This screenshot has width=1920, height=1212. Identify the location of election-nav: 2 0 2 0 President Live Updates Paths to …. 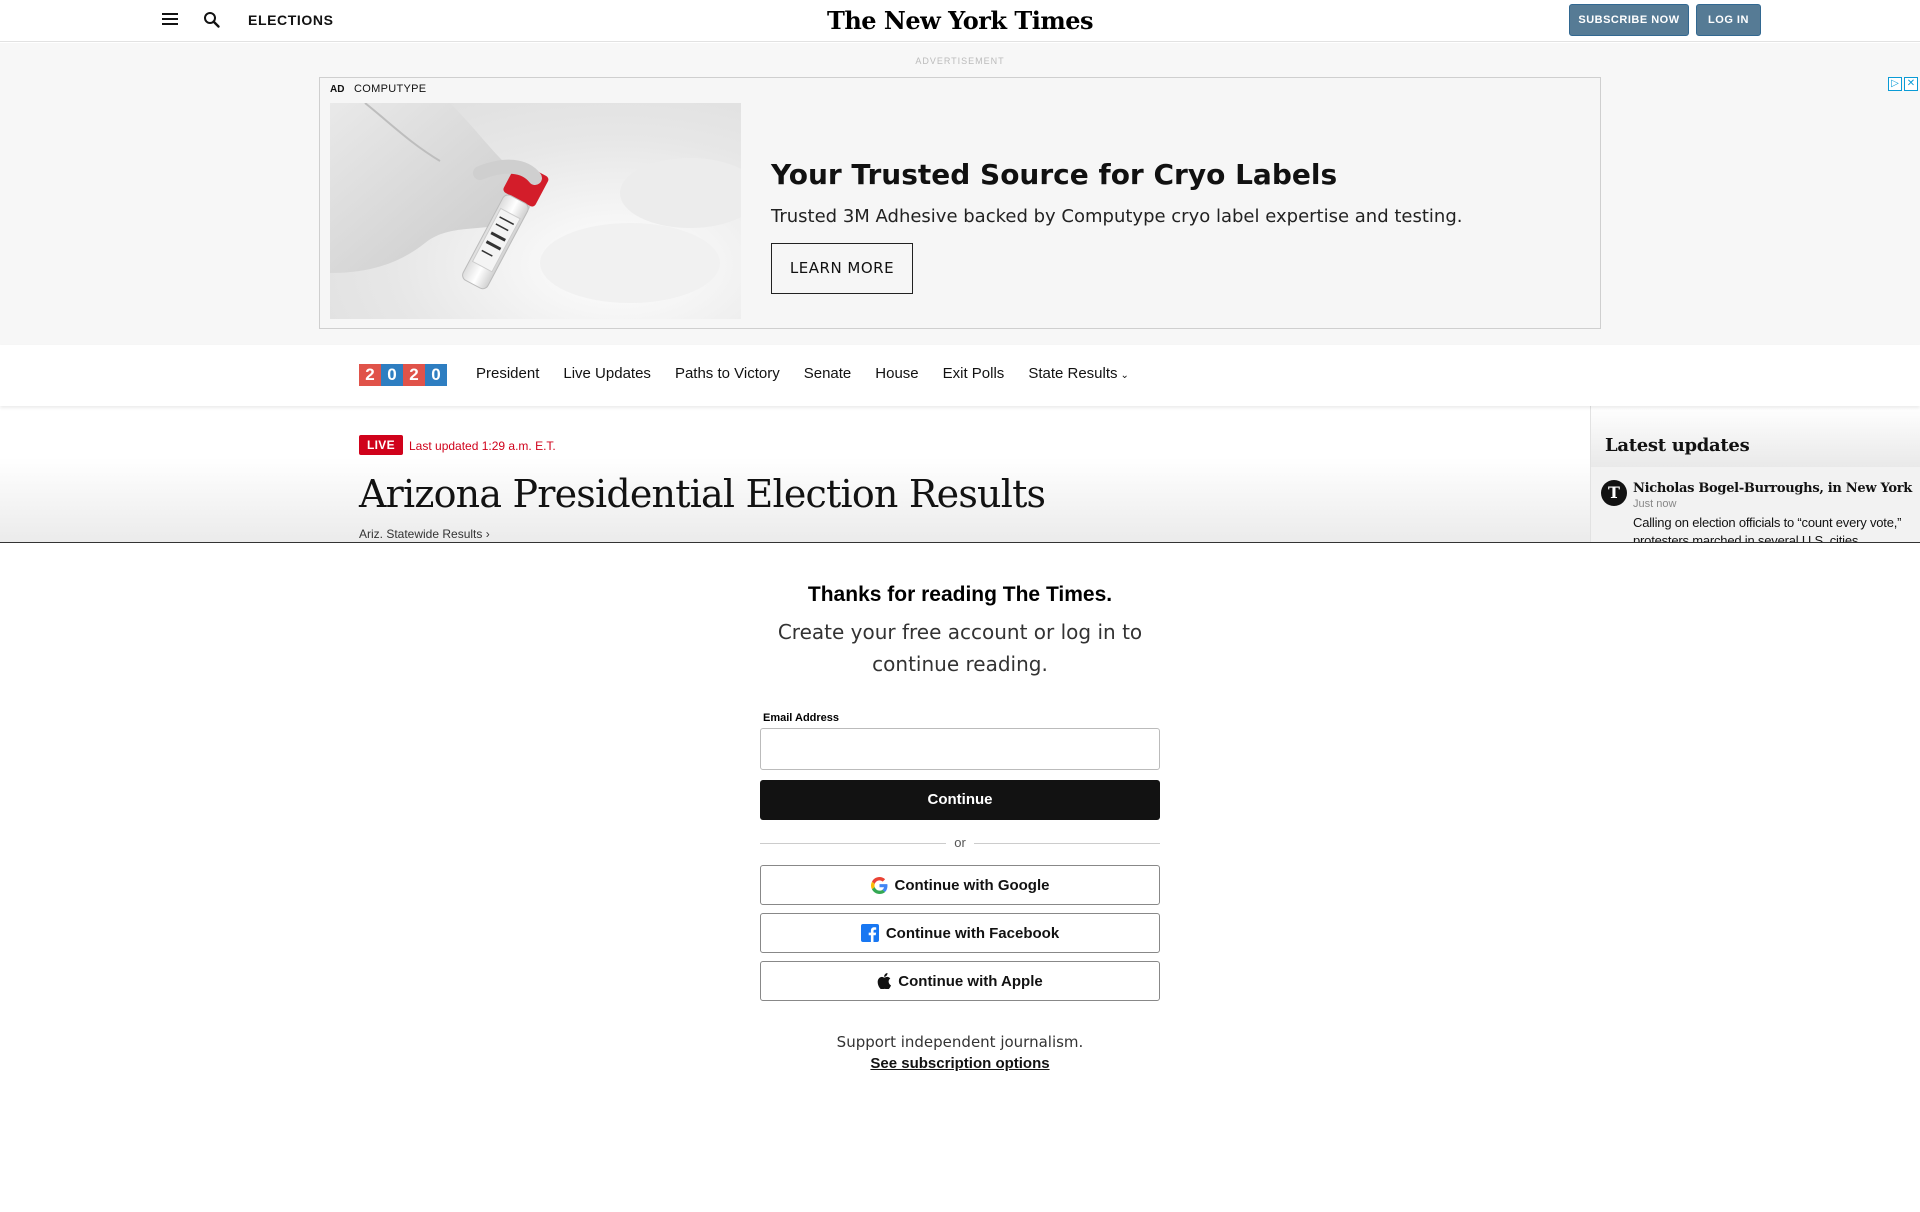
(960, 375).